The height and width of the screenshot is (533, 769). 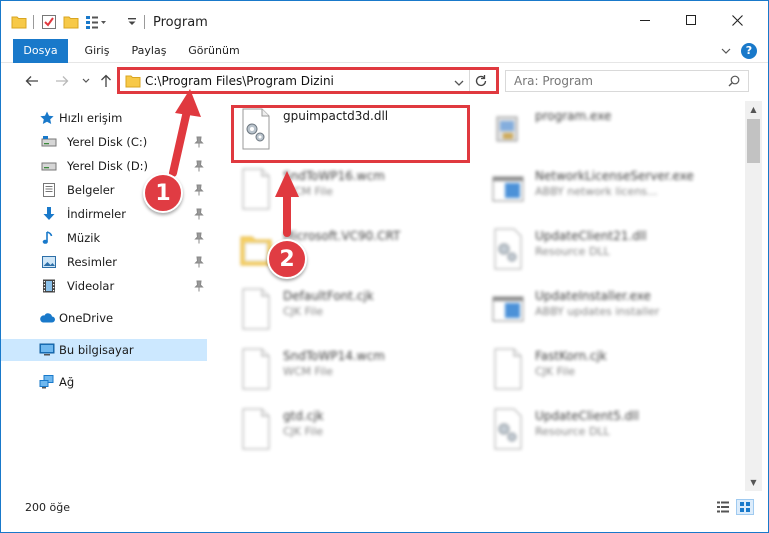 What do you see at coordinates (234, 163) in the screenshot?
I see `annotation-arrows` at bounding box center [234, 163].